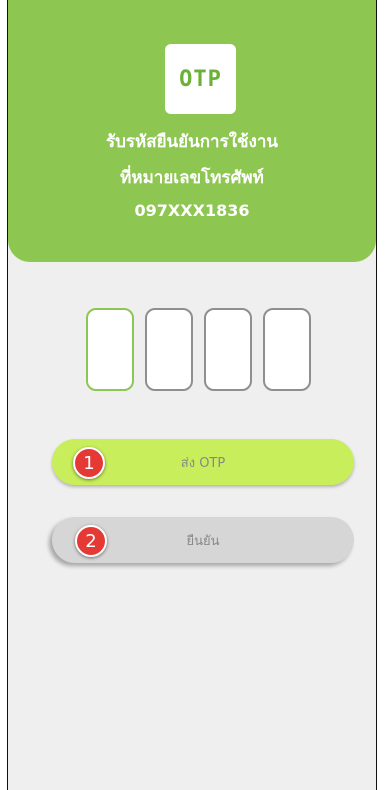 This screenshot has height=790, width=386. Describe the element at coordinates (192, 178) in the screenshot. I see `header-subtitle: ที่หมายเลขโทรศัพท์` at that location.